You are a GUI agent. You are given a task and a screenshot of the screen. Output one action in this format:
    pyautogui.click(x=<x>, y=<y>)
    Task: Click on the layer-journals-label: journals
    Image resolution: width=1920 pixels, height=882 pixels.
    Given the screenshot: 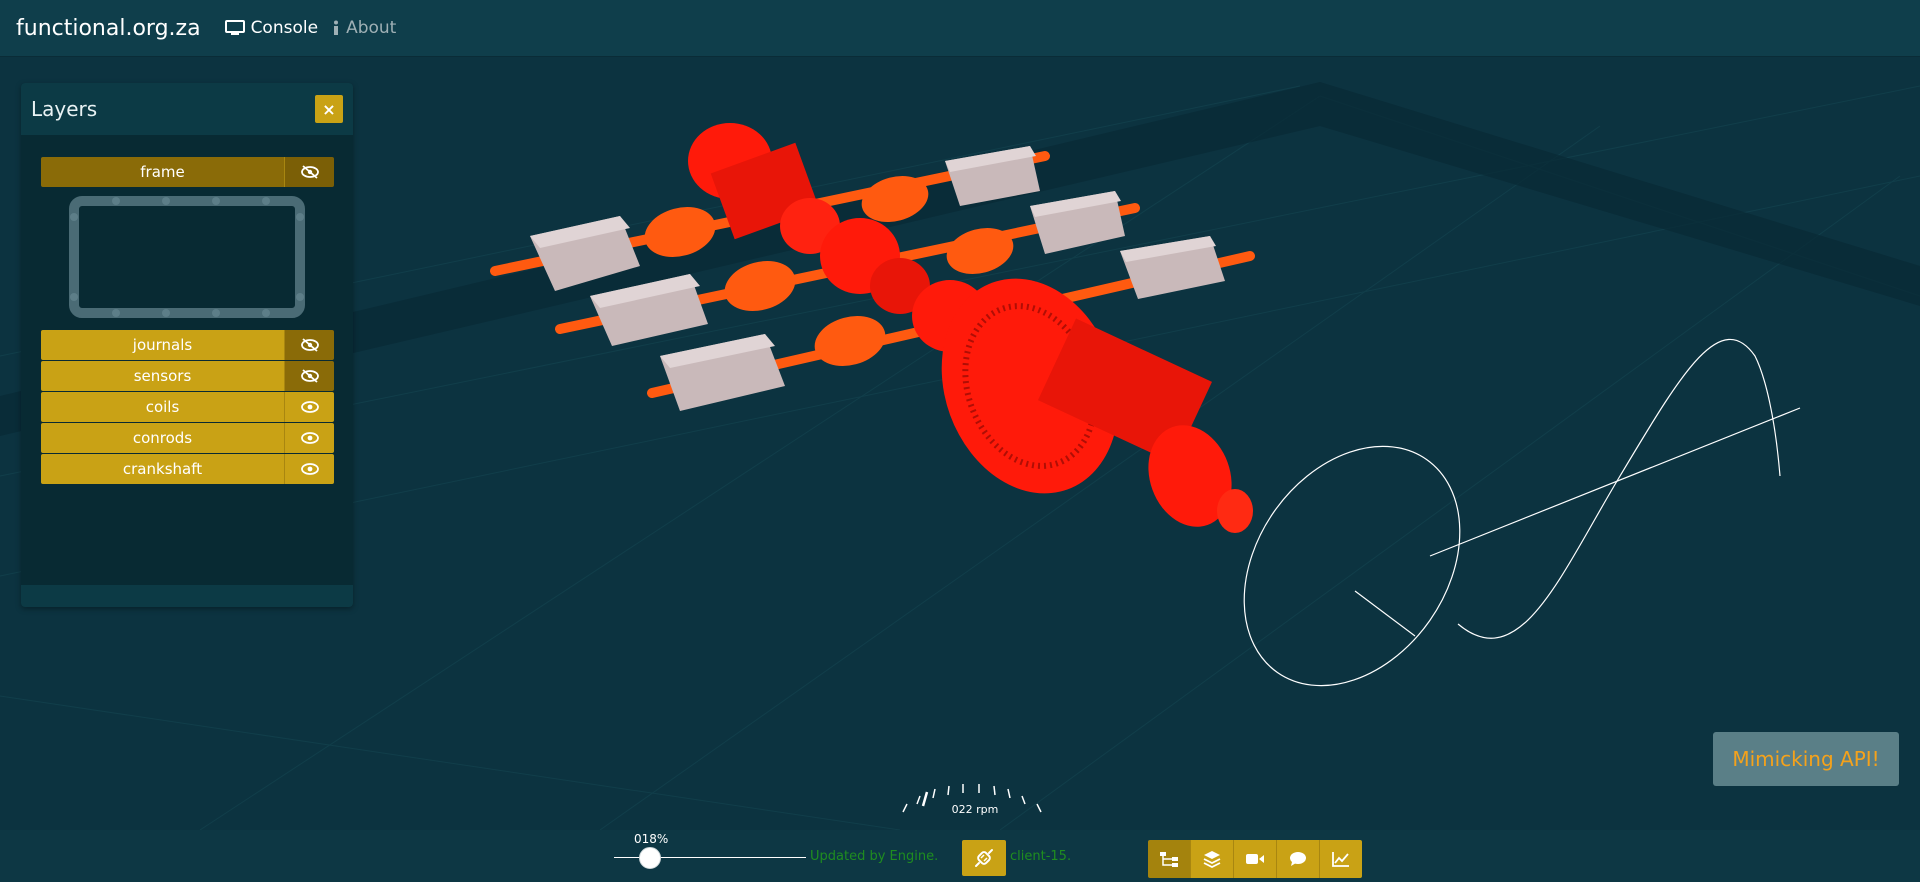 What is the action you would take?
    pyautogui.click(x=162, y=345)
    